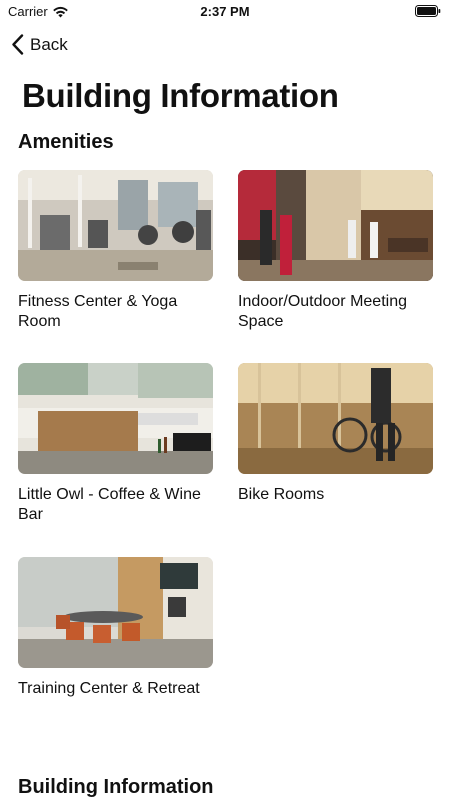 The image size is (450, 800). What do you see at coordinates (115, 225) in the screenshot?
I see `gym-photo` at bounding box center [115, 225].